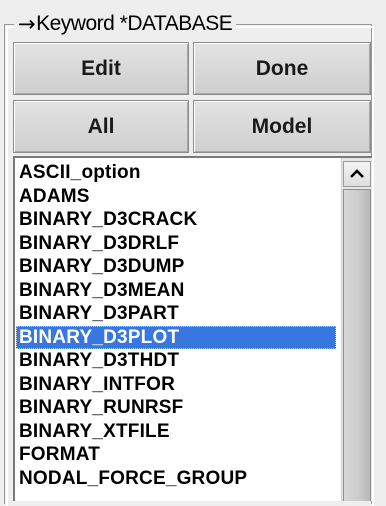 The height and width of the screenshot is (506, 386). I want to click on list-item: BINARY_D3PART, so click(176, 314).